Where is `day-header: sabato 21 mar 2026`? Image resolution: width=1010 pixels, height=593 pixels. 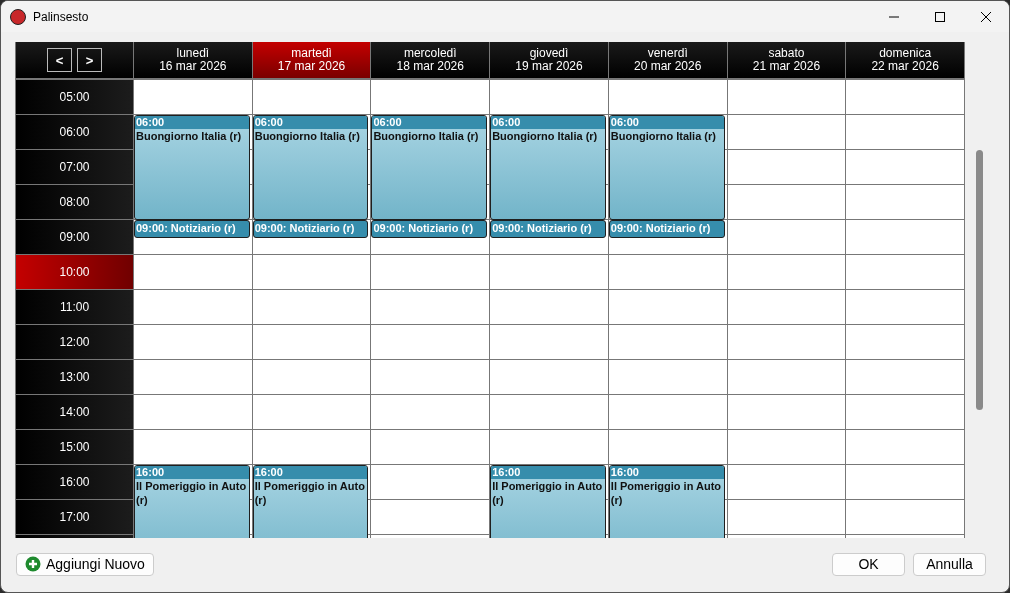
day-header: sabato 21 mar 2026 is located at coordinates (787, 60).